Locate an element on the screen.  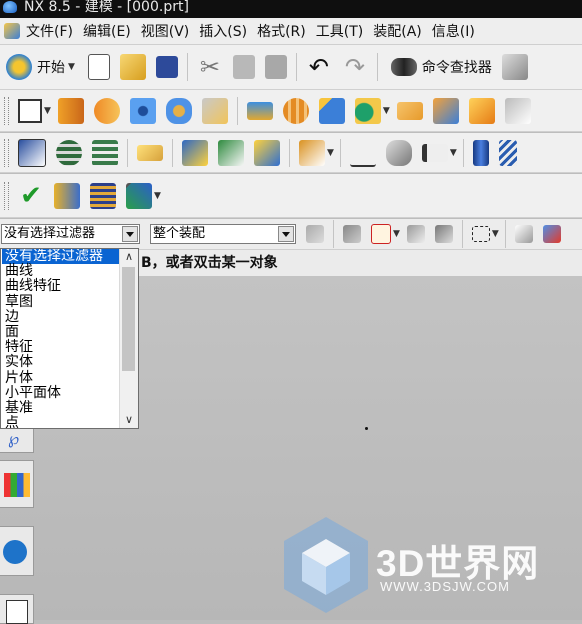
type-filter-option: 曲线 is located at coordinates (61, 271).